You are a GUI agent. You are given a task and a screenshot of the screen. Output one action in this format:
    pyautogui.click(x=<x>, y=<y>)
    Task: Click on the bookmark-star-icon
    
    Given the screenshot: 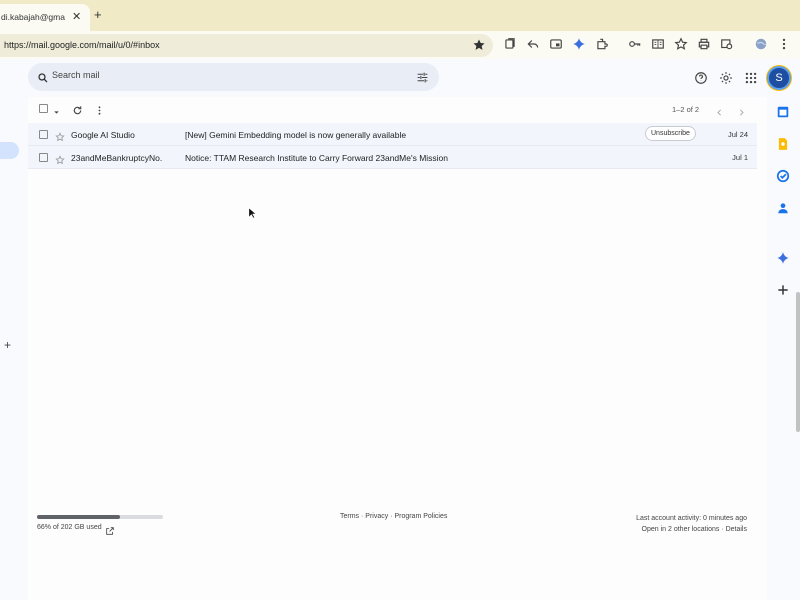 What is the action you would take?
    pyautogui.click(x=479, y=45)
    